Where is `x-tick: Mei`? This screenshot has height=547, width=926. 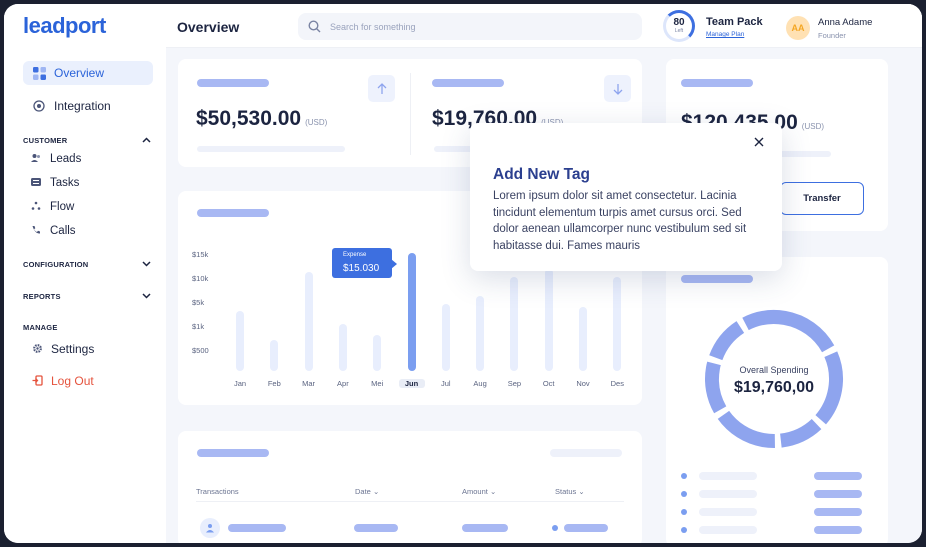 x-tick: Mei is located at coordinates (377, 383).